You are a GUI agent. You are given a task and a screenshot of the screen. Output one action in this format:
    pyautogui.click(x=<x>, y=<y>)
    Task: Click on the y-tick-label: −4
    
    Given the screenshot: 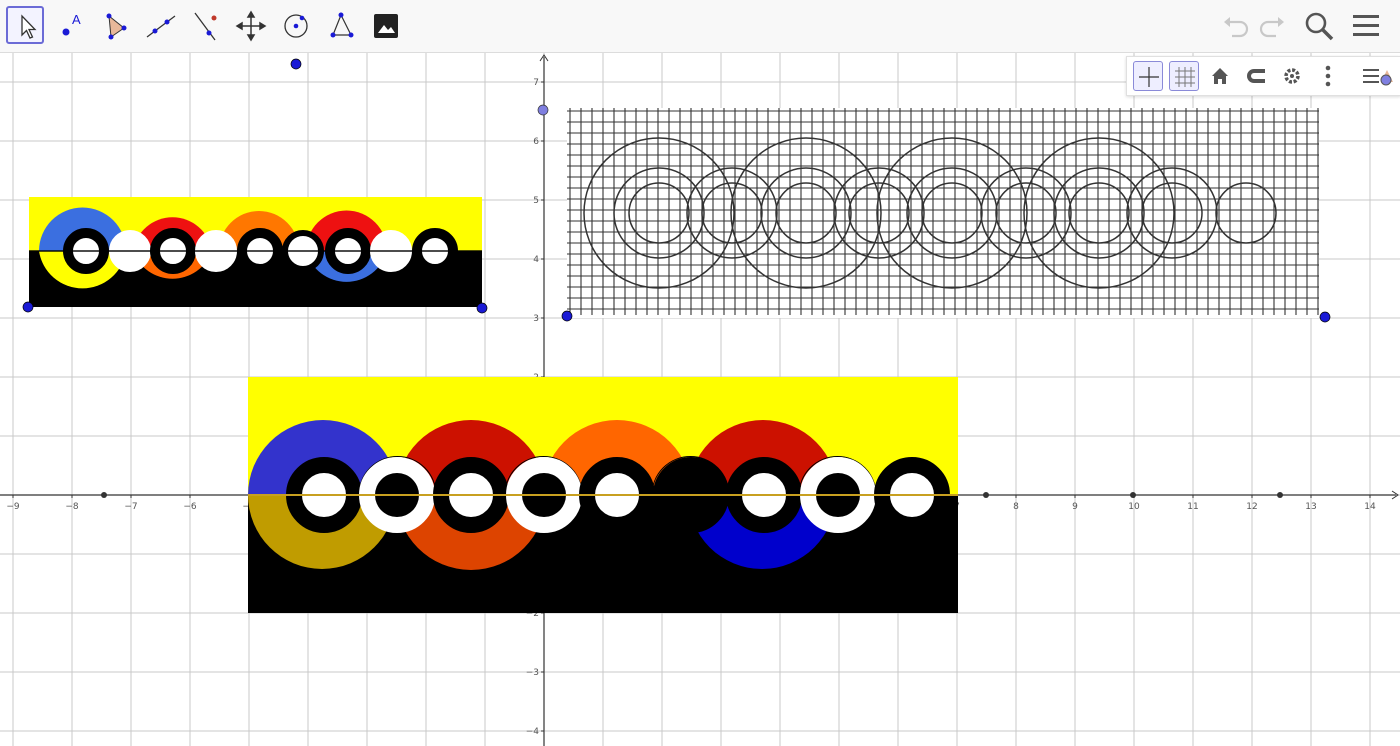 What is the action you would take?
    pyautogui.click(x=533, y=732)
    